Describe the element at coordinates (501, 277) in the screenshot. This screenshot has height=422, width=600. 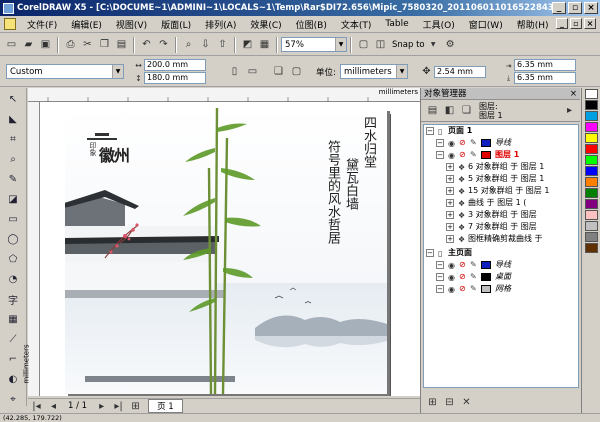
I see `tree-layer-row: − ◉ ⊘ ✎ 桌面` at that location.